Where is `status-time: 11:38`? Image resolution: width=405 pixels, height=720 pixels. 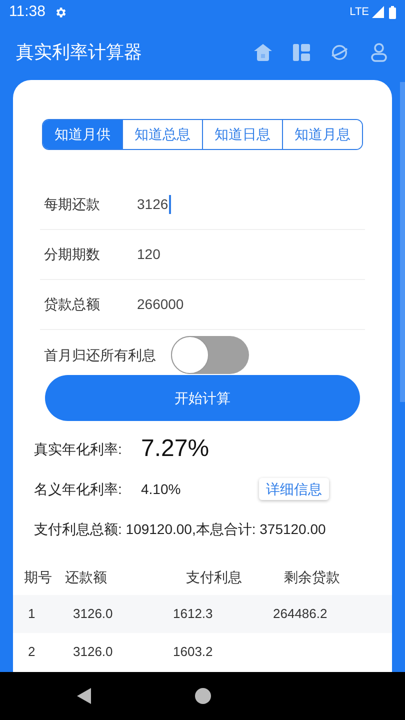
status-time: 11:38 is located at coordinates (27, 12).